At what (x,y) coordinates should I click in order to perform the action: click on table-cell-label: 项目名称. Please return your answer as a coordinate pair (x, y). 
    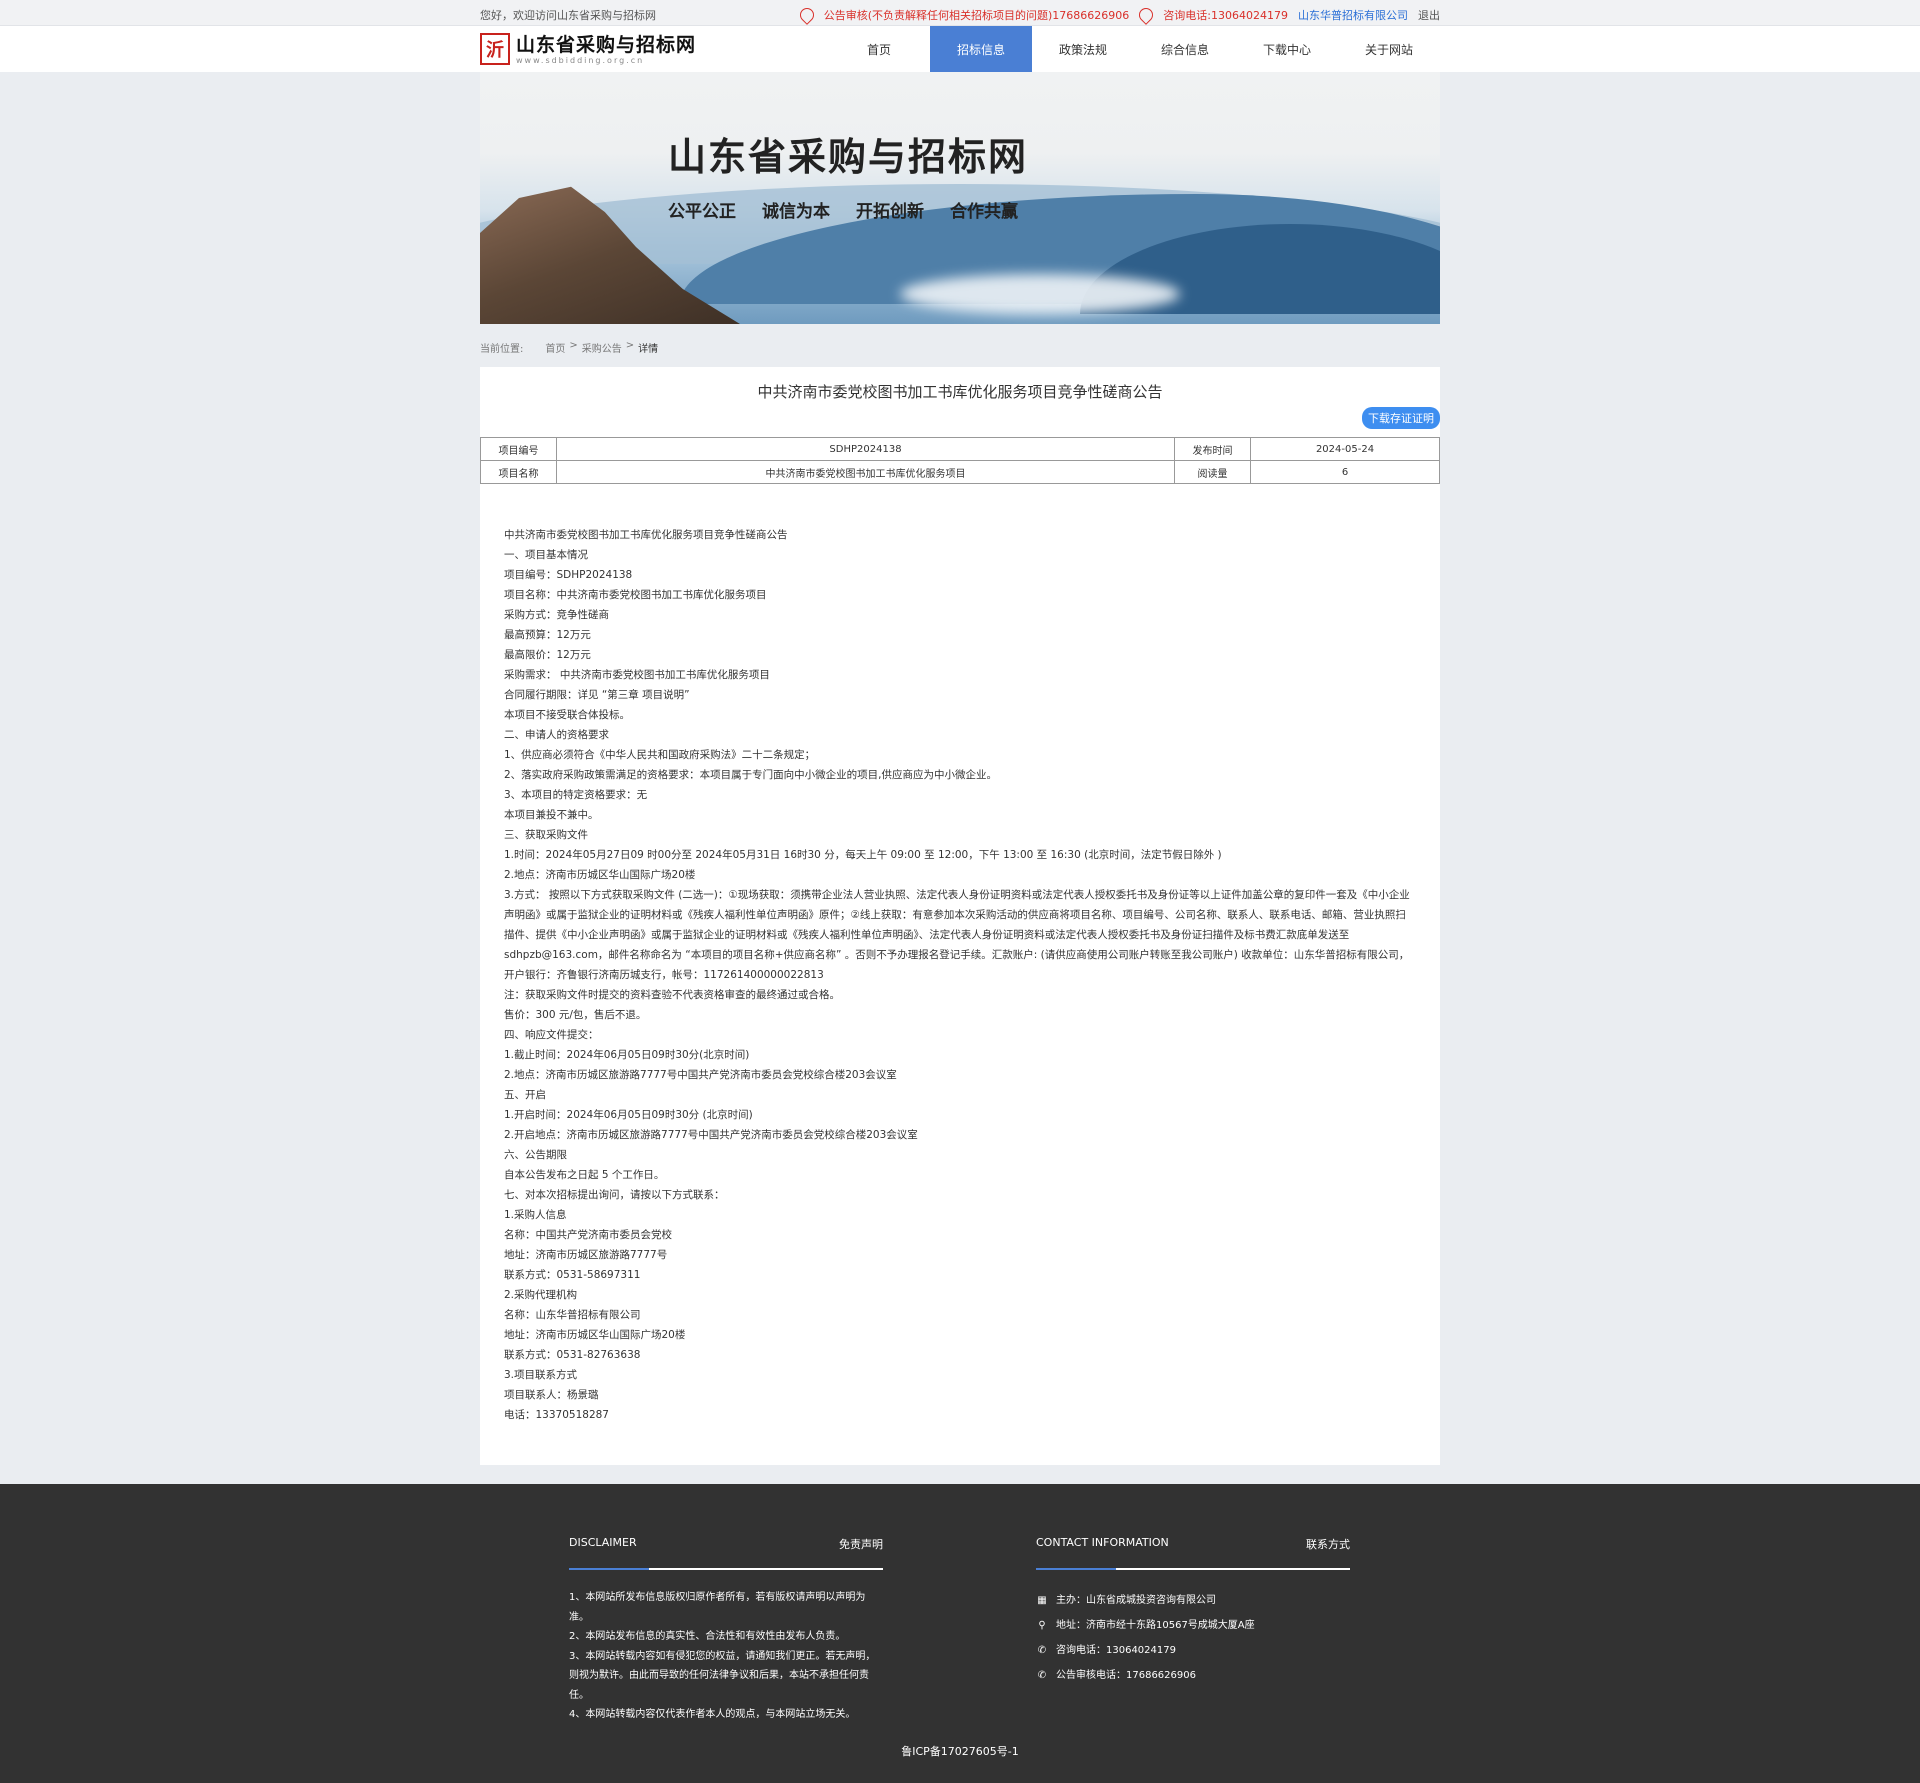
    Looking at the image, I should click on (518, 472).